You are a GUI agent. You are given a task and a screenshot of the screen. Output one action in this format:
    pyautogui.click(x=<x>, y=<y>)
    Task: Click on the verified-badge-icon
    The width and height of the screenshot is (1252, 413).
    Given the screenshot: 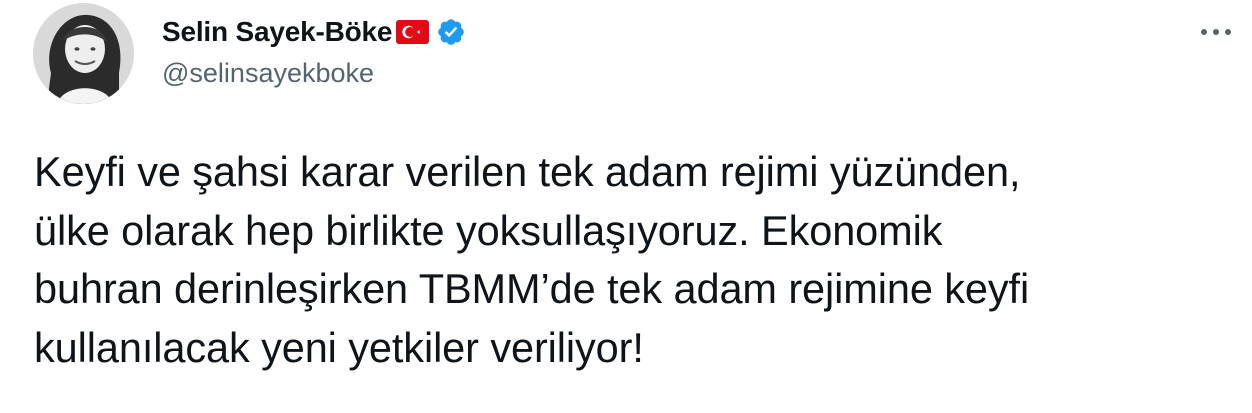 What is the action you would take?
    pyautogui.click(x=451, y=32)
    